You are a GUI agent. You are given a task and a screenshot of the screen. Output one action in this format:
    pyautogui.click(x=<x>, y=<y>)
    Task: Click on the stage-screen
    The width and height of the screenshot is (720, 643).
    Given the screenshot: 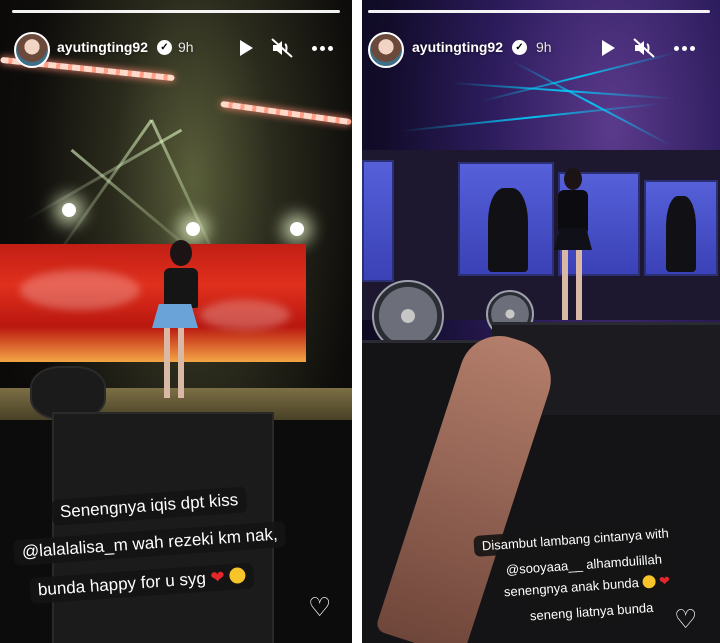 What is the action you would take?
    pyautogui.click(x=378, y=221)
    